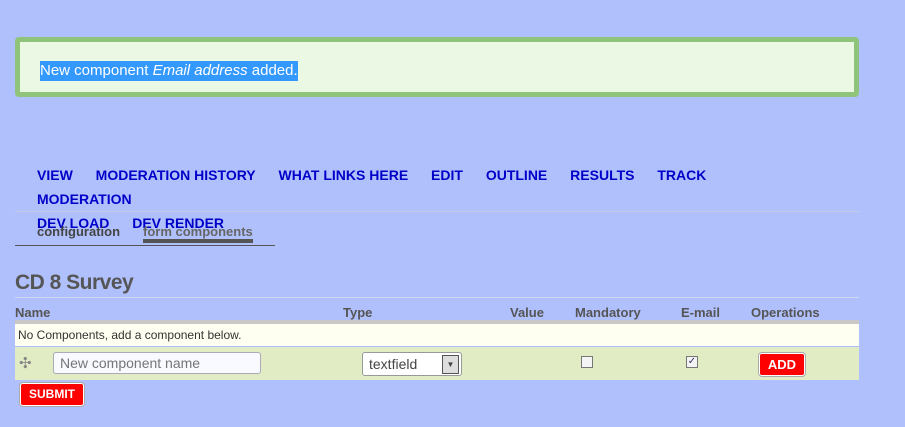 The image size is (905, 427). I want to click on secondary-tabs: configuration form components, so click(145, 234).